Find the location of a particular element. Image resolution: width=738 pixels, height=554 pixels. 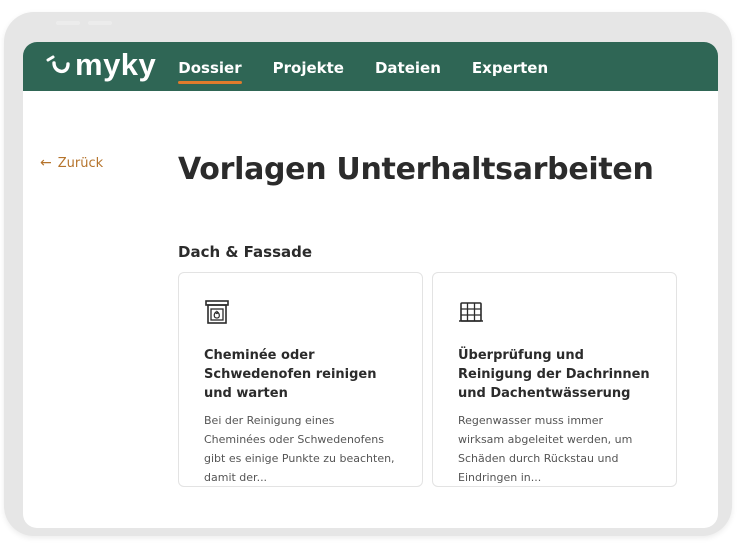

back-label: Zurück is located at coordinates (80, 163).